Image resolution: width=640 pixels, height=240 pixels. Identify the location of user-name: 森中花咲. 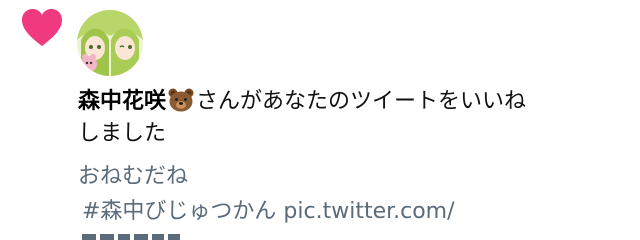
(122, 101).